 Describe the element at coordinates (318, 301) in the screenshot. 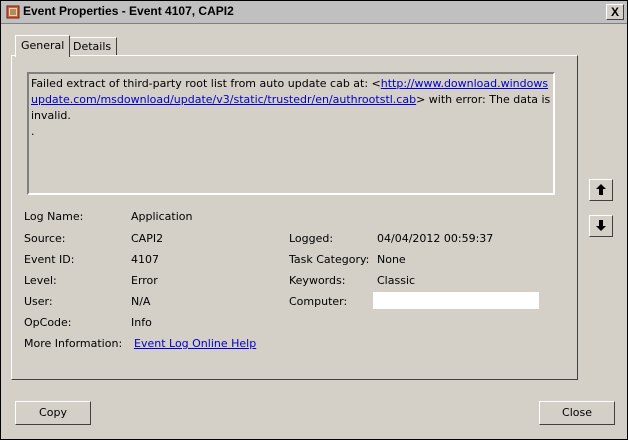

I see `computer-label: Computer:` at that location.